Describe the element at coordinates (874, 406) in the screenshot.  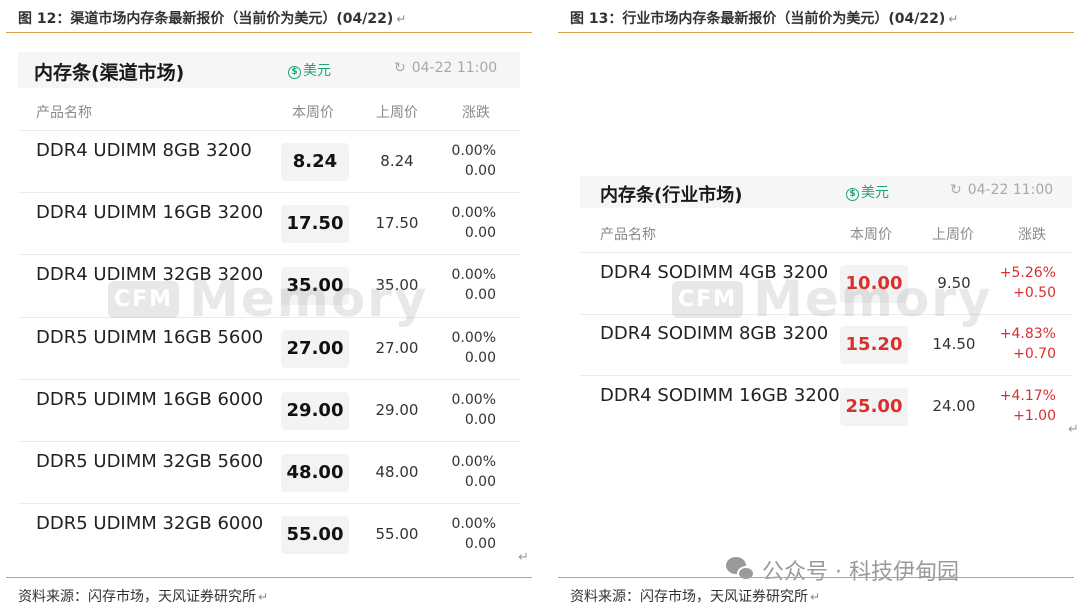
I see `current-price: 25.00` at that location.